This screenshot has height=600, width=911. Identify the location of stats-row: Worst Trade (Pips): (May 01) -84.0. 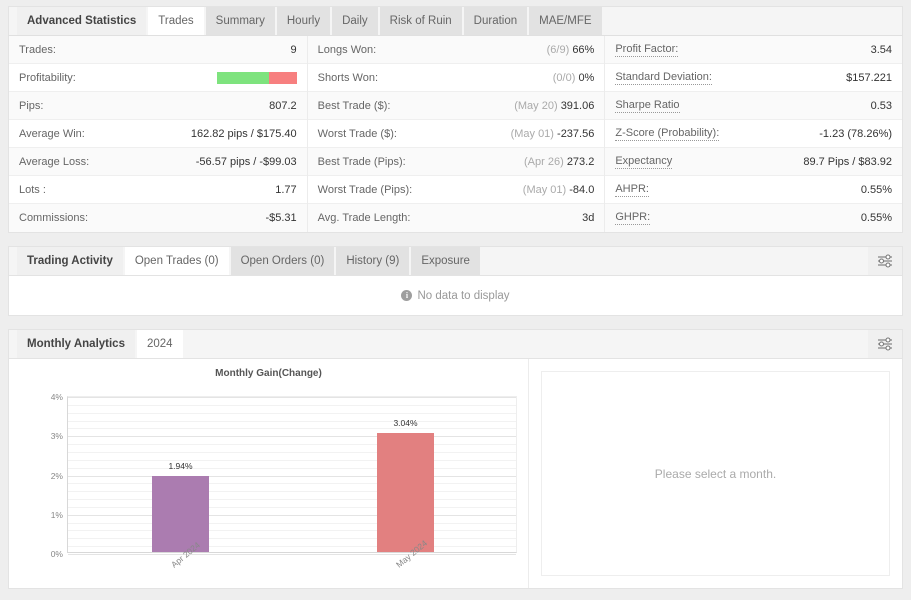
(456, 190).